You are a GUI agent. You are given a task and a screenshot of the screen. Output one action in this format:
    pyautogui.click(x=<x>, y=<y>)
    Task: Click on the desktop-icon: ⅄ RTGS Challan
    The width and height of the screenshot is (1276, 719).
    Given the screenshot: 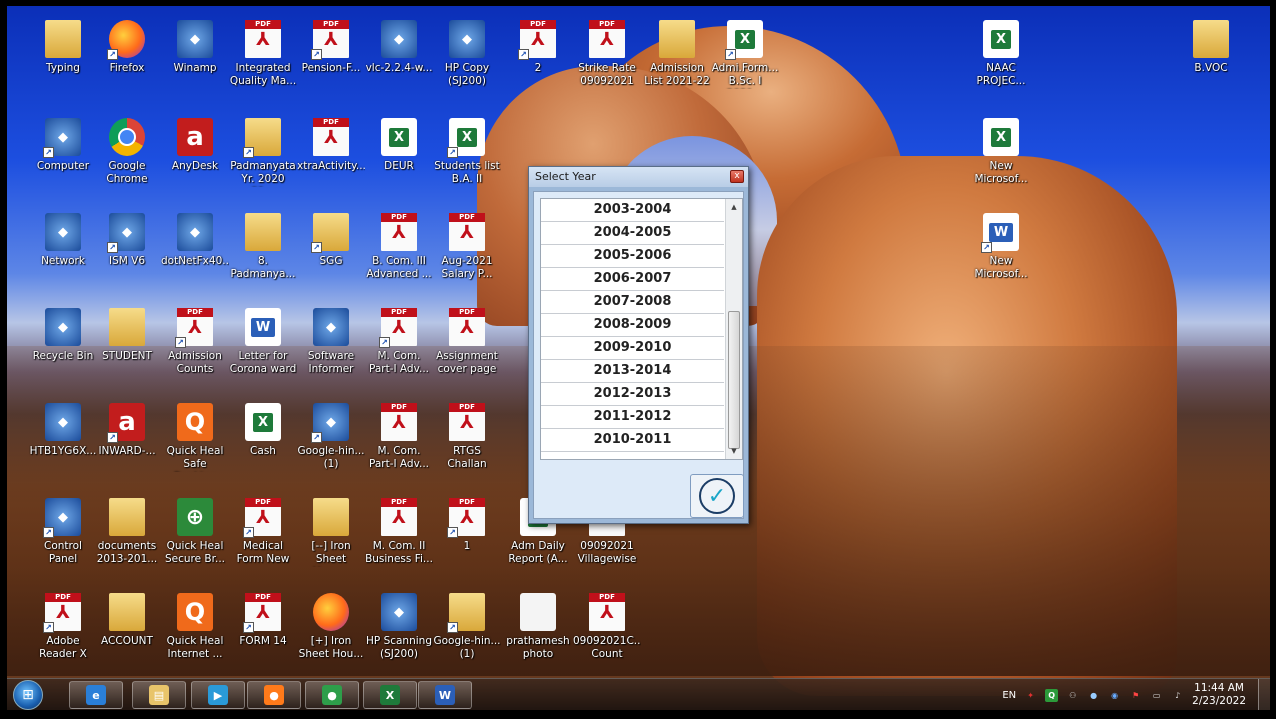 What is the action you would take?
    pyautogui.click(x=467, y=443)
    